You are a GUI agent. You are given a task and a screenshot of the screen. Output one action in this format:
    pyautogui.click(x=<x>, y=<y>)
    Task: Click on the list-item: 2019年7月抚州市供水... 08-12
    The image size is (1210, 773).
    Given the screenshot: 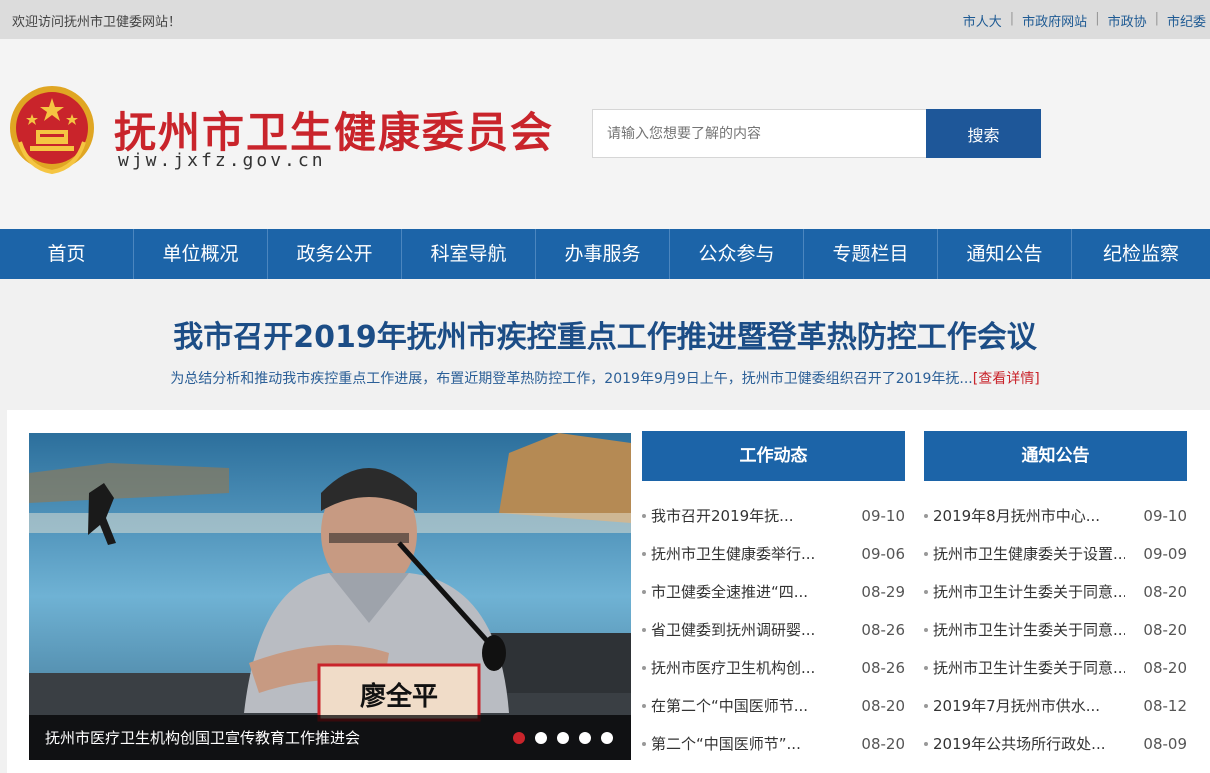 What is the action you would take?
    pyautogui.click(x=1055, y=706)
    